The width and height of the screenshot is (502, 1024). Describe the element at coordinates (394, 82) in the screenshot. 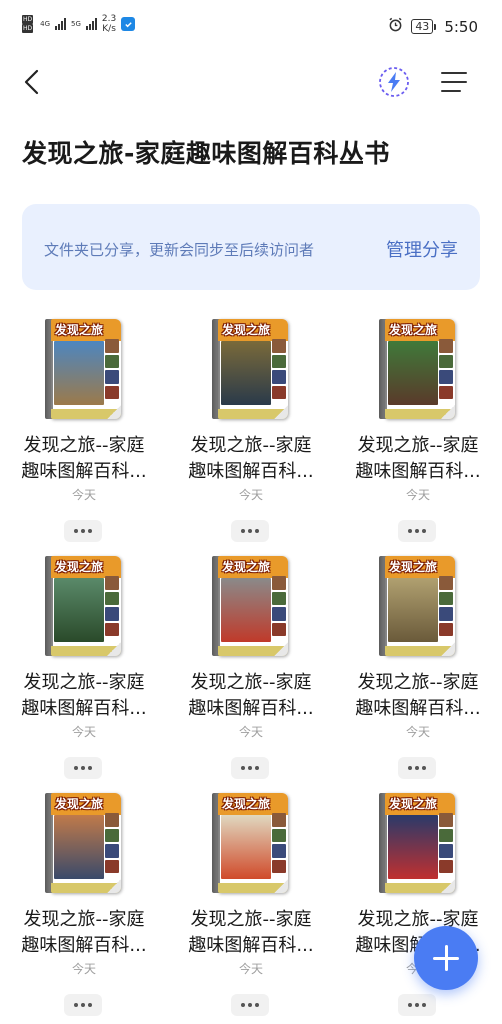

I see `quick-transfer-button` at that location.